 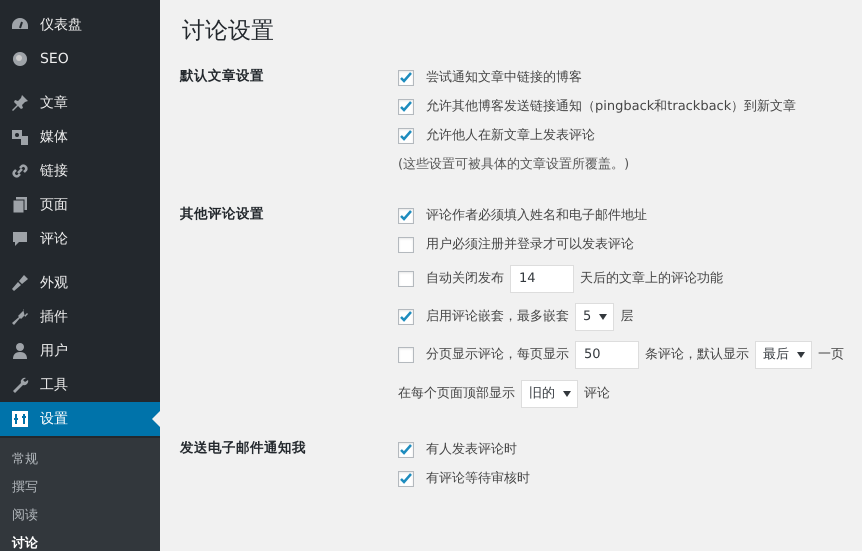 What do you see at coordinates (80, 137) in the screenshot?
I see `menu-item: 媒体` at bounding box center [80, 137].